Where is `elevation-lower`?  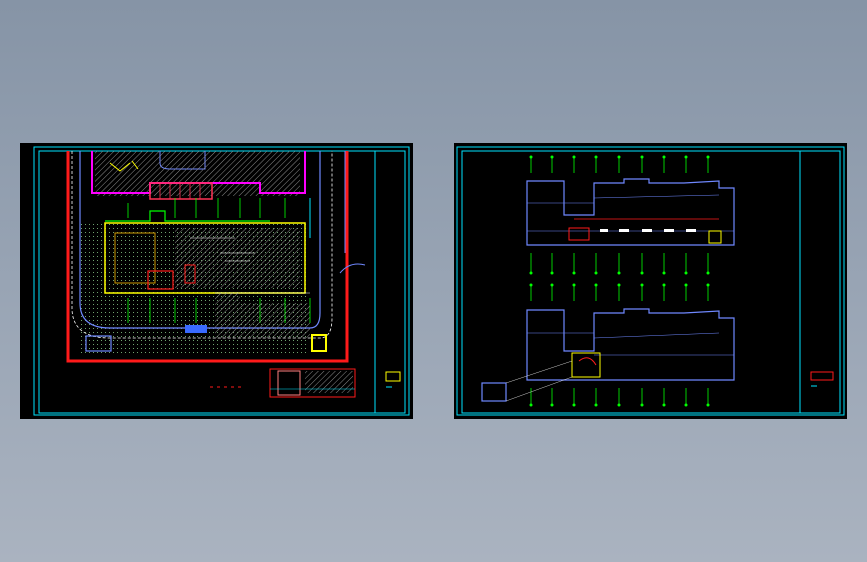
elevation-lower is located at coordinates (630, 344).